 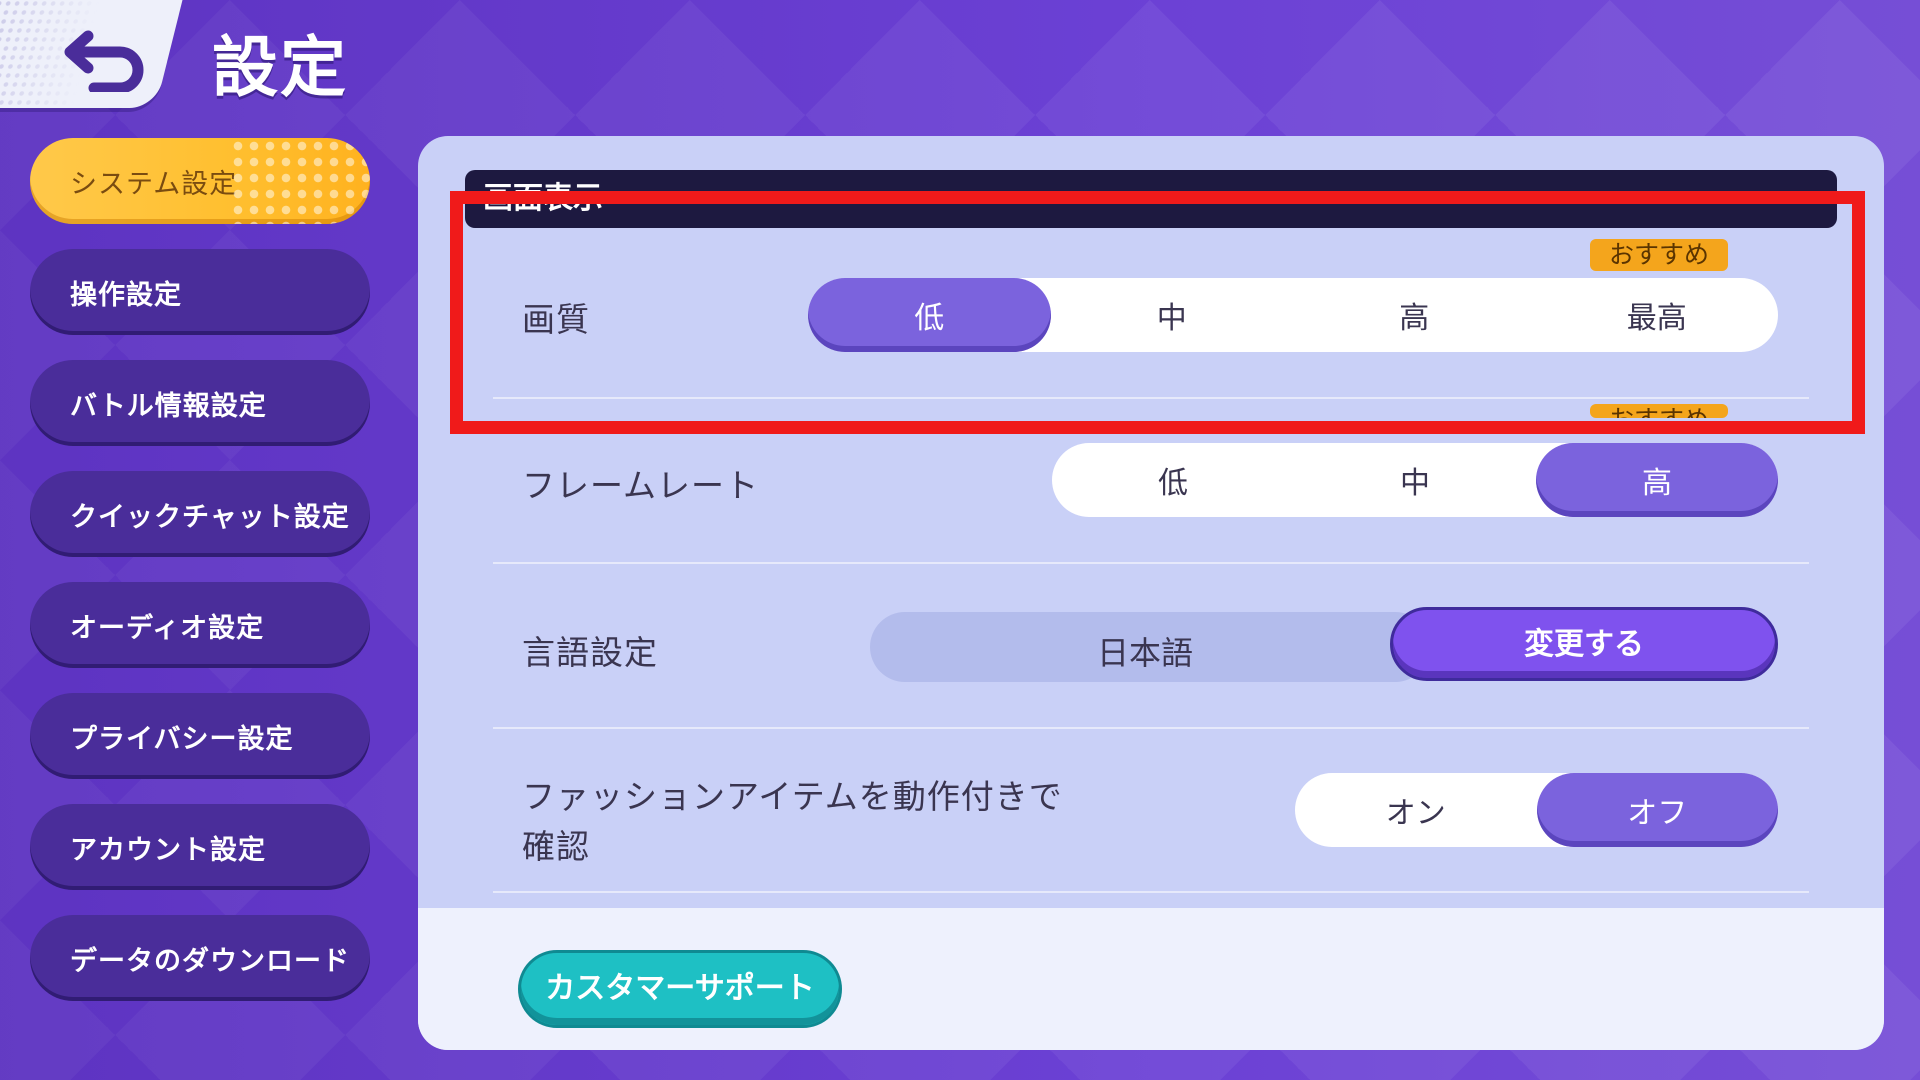 I want to click on sidebar-item-label: プライバシー設定, so click(x=182, y=739).